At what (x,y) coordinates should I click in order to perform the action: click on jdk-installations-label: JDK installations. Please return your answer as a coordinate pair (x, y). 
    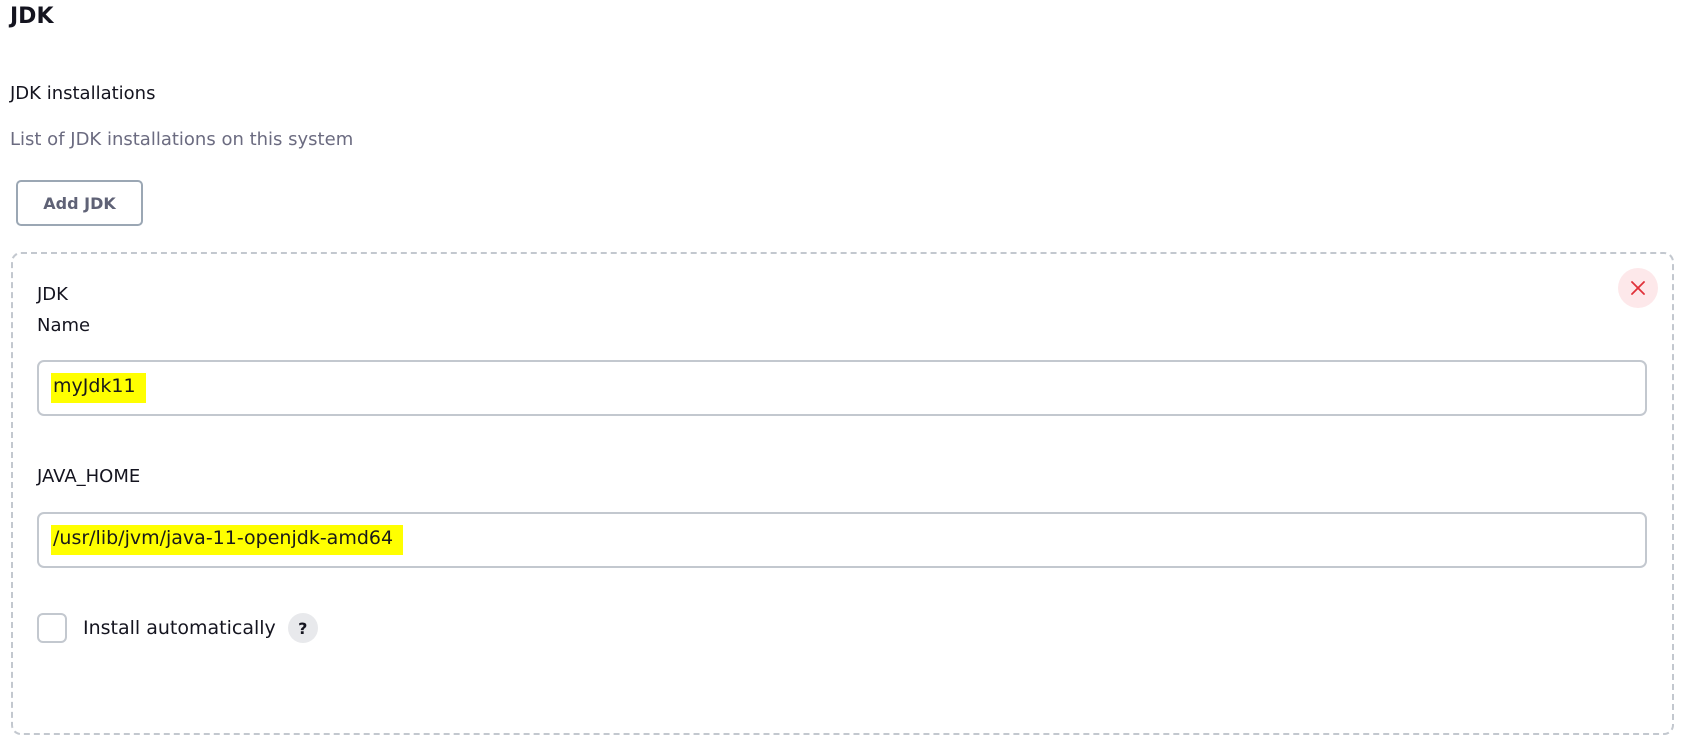
    Looking at the image, I should click on (83, 93).